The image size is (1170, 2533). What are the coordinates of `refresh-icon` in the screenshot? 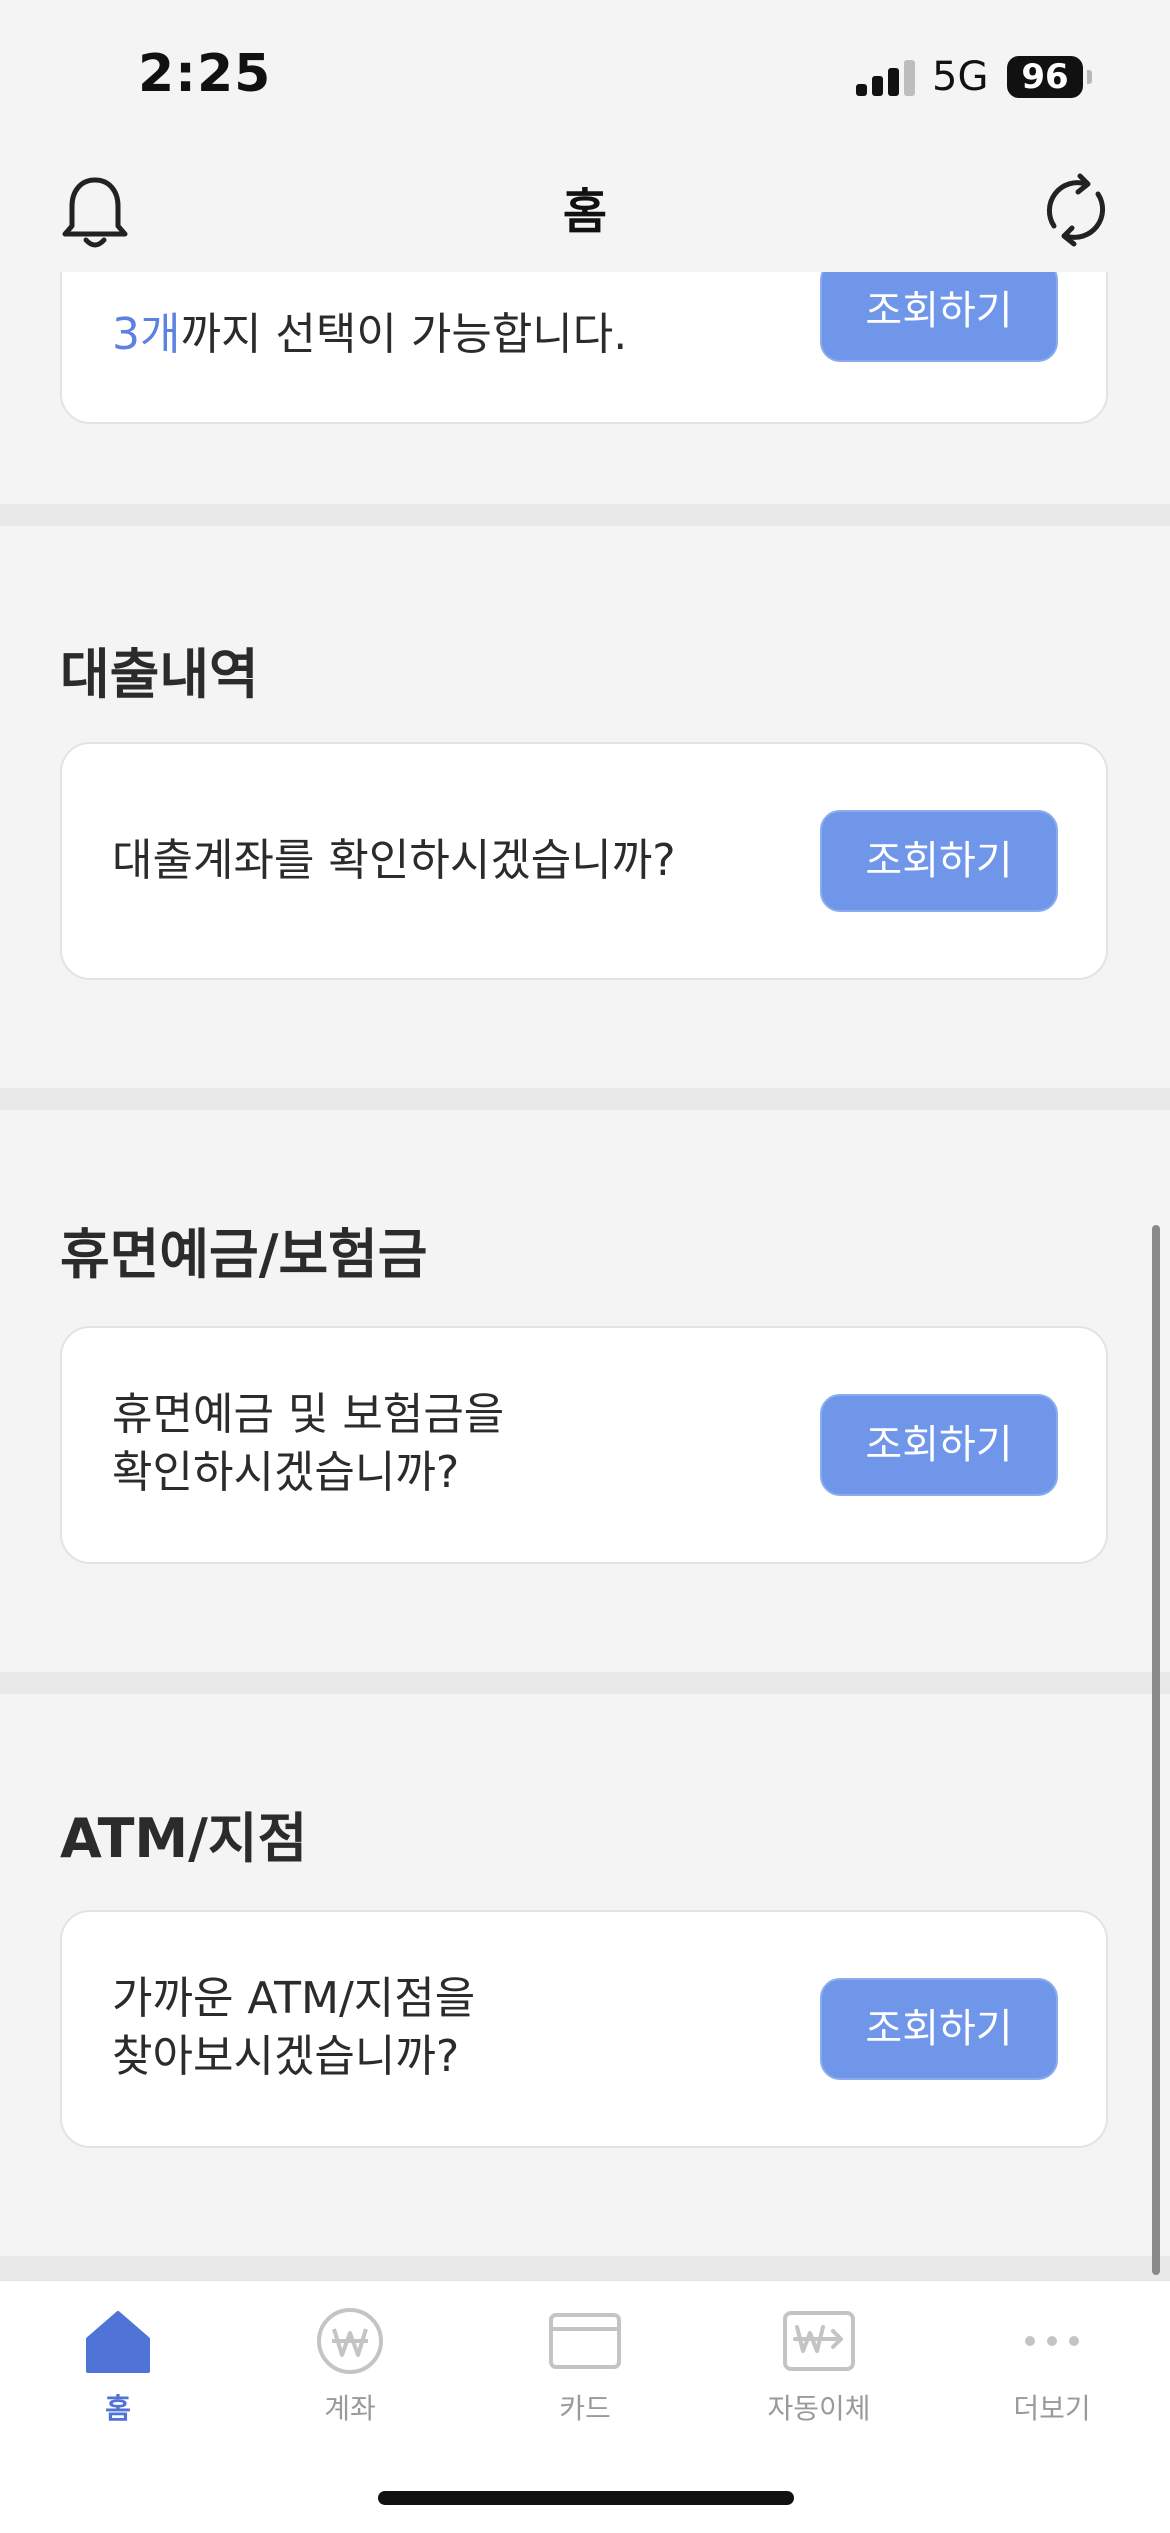 It's located at (1076, 210).